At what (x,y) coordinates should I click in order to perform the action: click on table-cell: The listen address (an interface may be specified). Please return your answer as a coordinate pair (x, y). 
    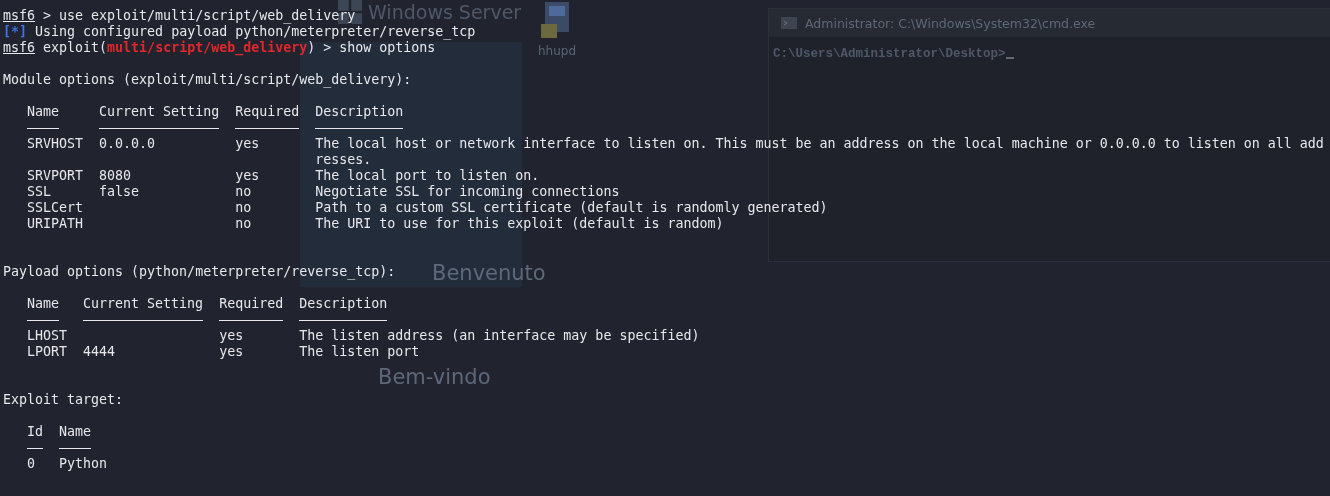
    Looking at the image, I should click on (499, 335).